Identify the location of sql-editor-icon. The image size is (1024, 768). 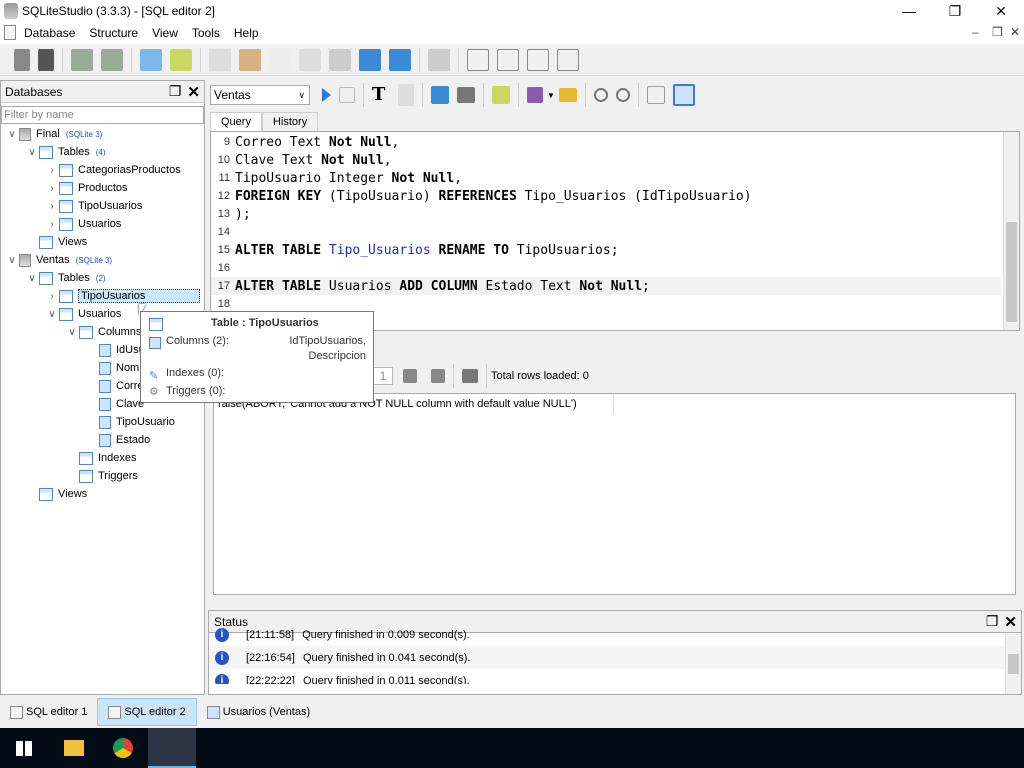
(220, 59).